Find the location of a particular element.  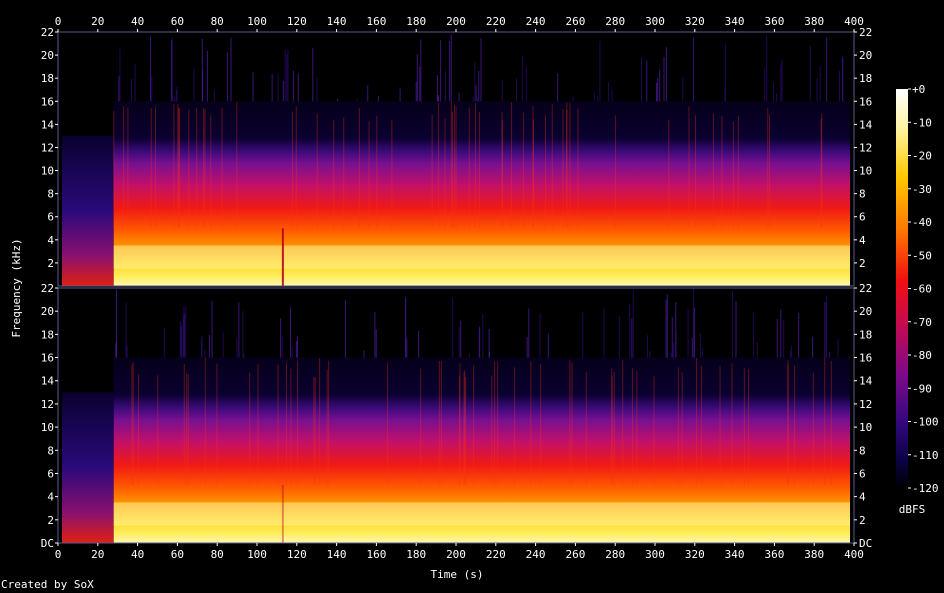

x-tick-label-bottom: 40 is located at coordinates (137, 554).